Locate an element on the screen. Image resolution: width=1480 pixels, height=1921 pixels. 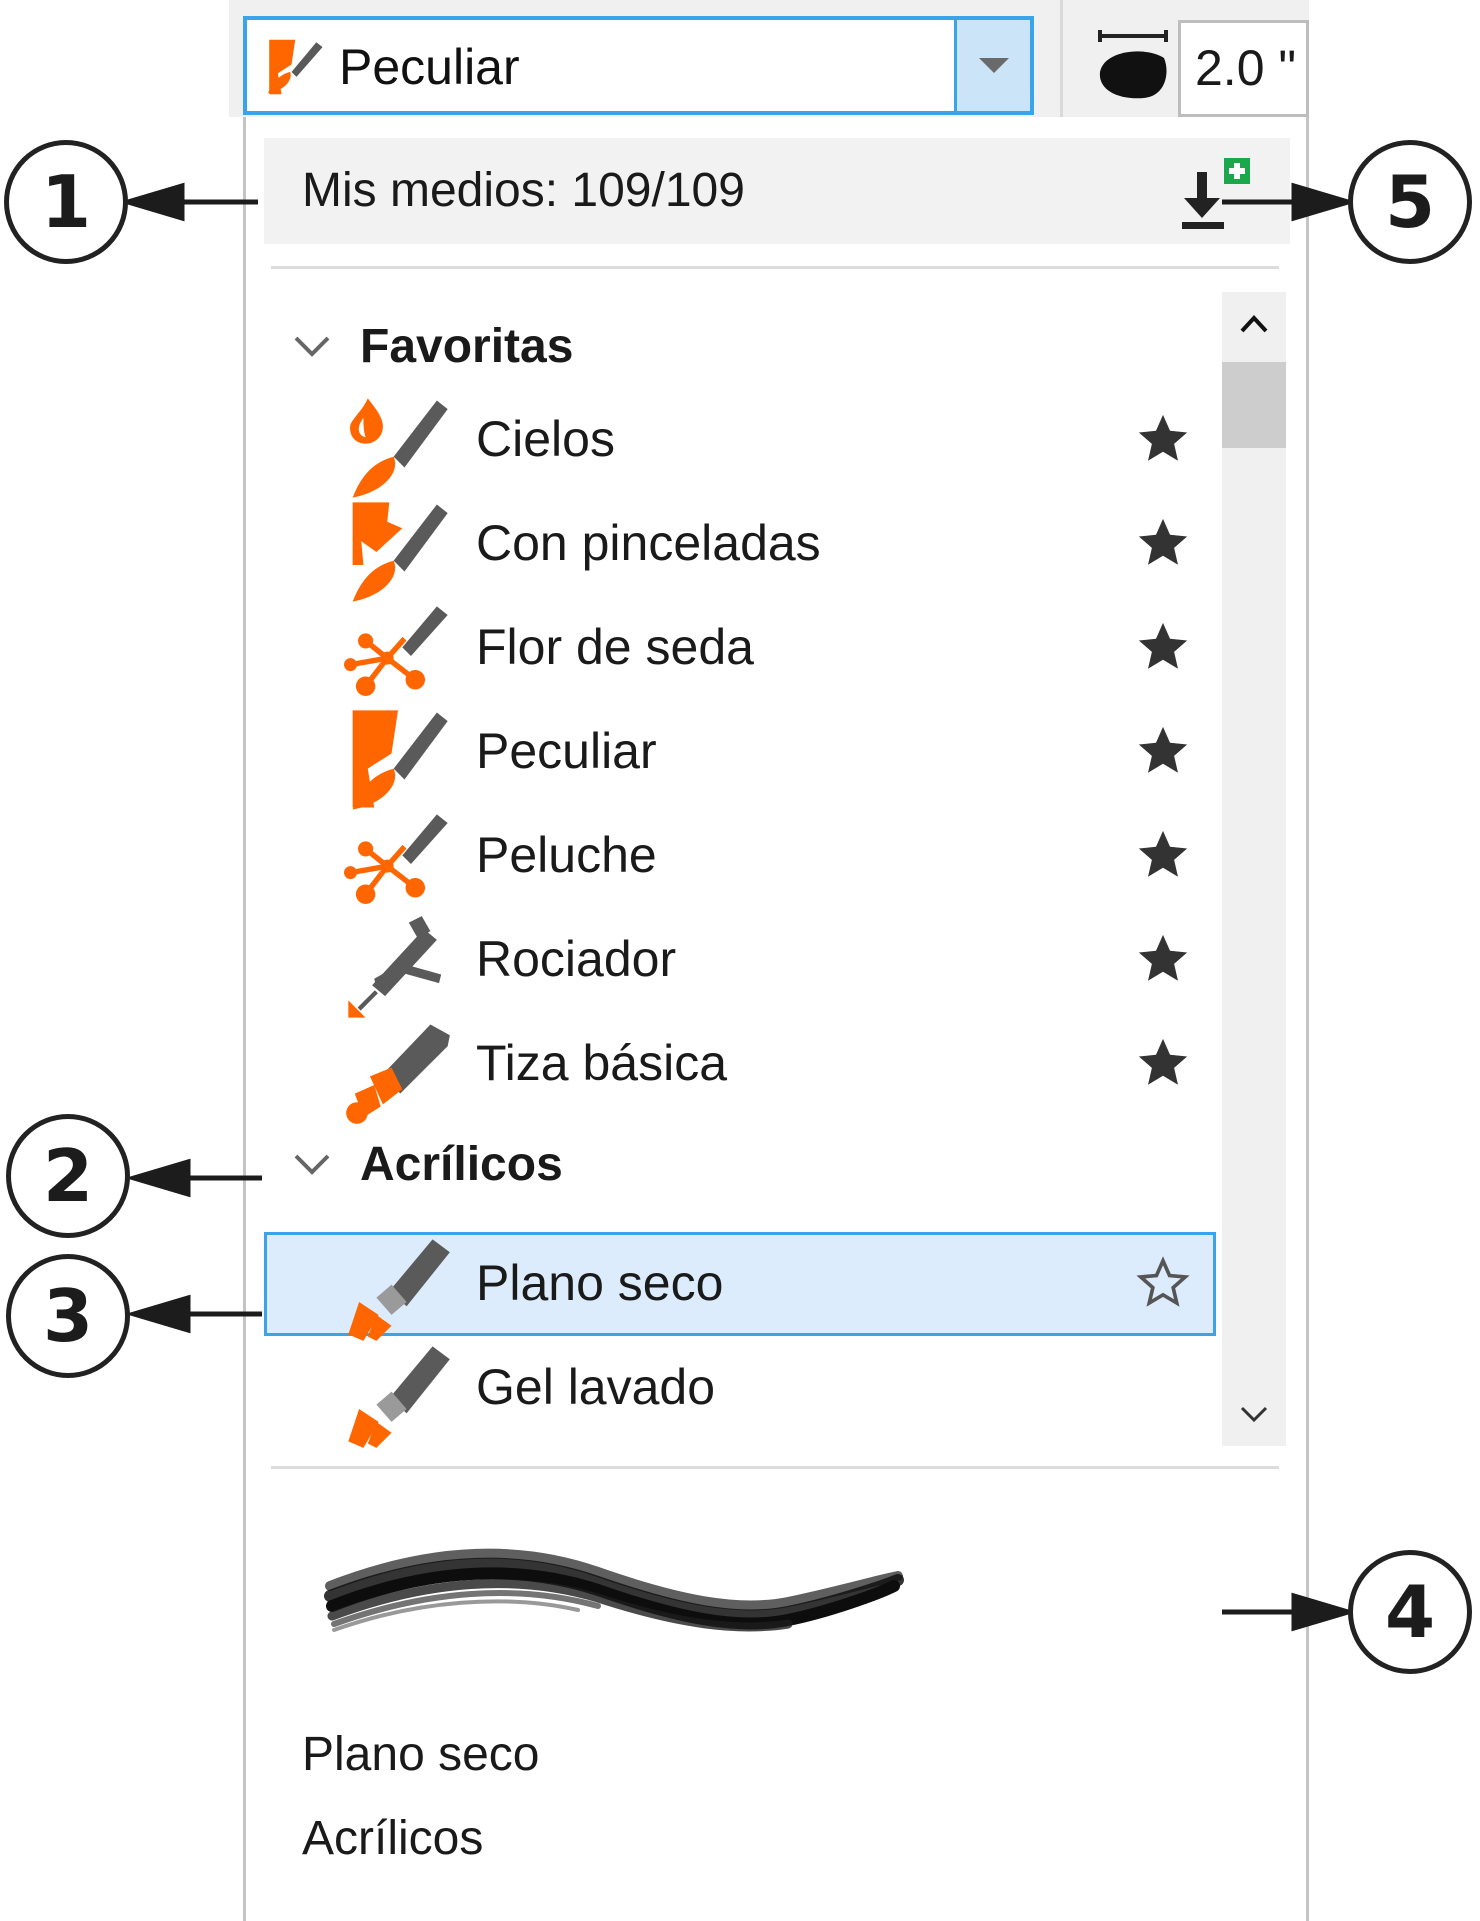
callout-1: 1 is located at coordinates (66, 202).